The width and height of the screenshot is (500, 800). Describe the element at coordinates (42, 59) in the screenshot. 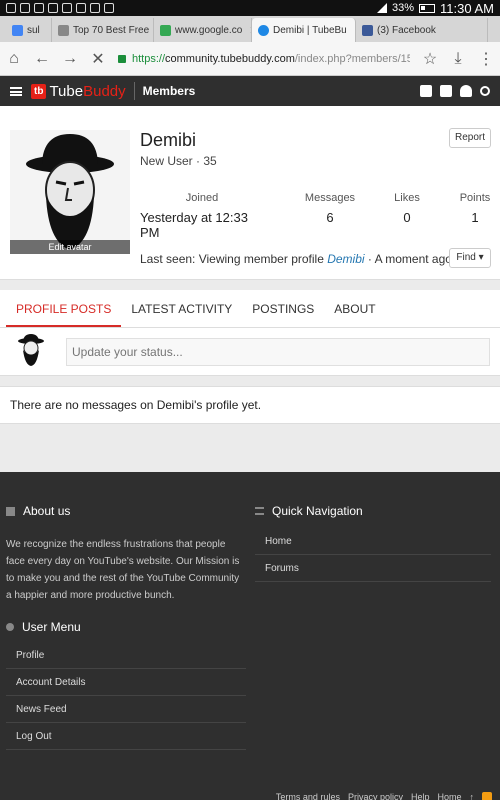

I see `back-arrow-icon: ←` at that location.